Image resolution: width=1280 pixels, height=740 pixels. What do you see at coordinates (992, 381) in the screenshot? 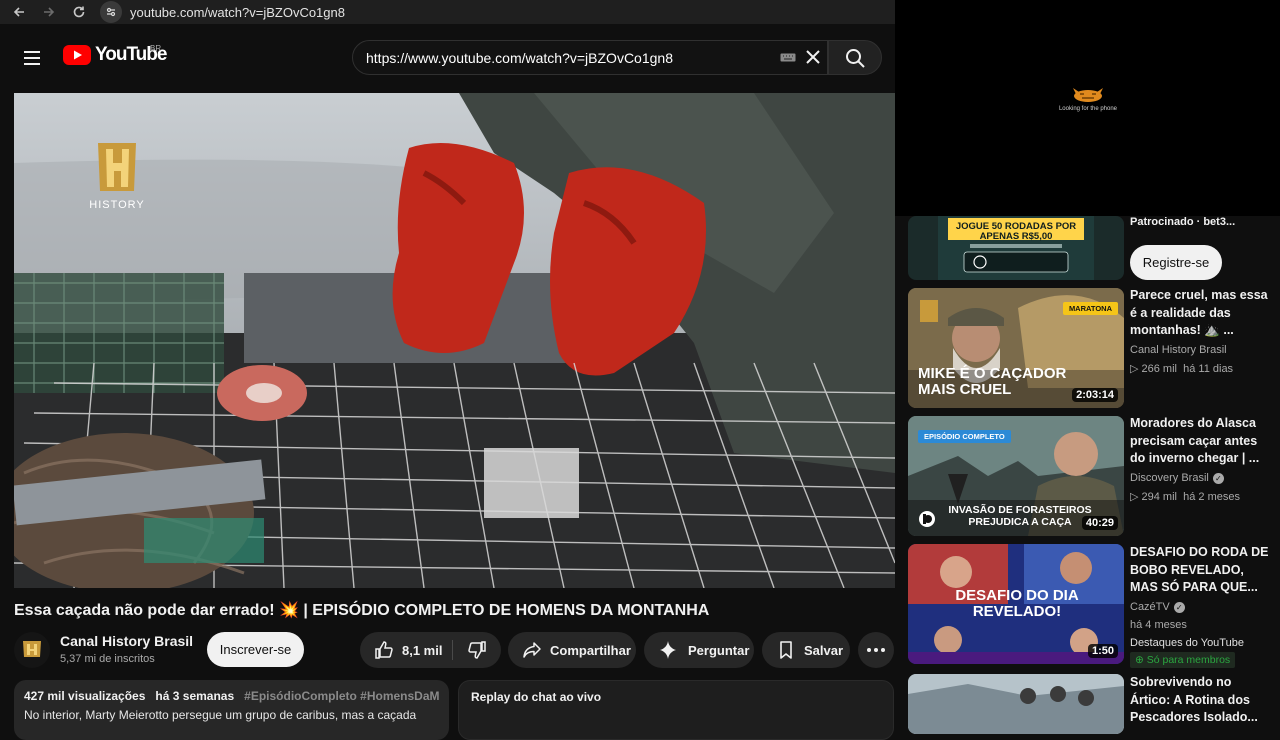
I see `thumbnail-caption-1: MIKE É O CAÇADOR MAIS CRUEL` at bounding box center [992, 381].